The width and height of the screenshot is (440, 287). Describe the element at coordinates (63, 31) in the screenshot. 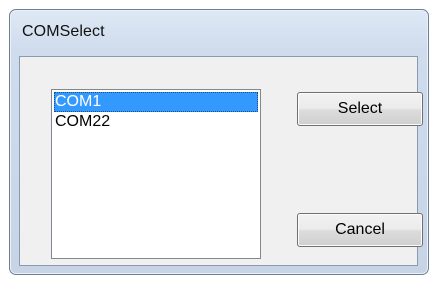

I see `window-title: COMSelect` at that location.